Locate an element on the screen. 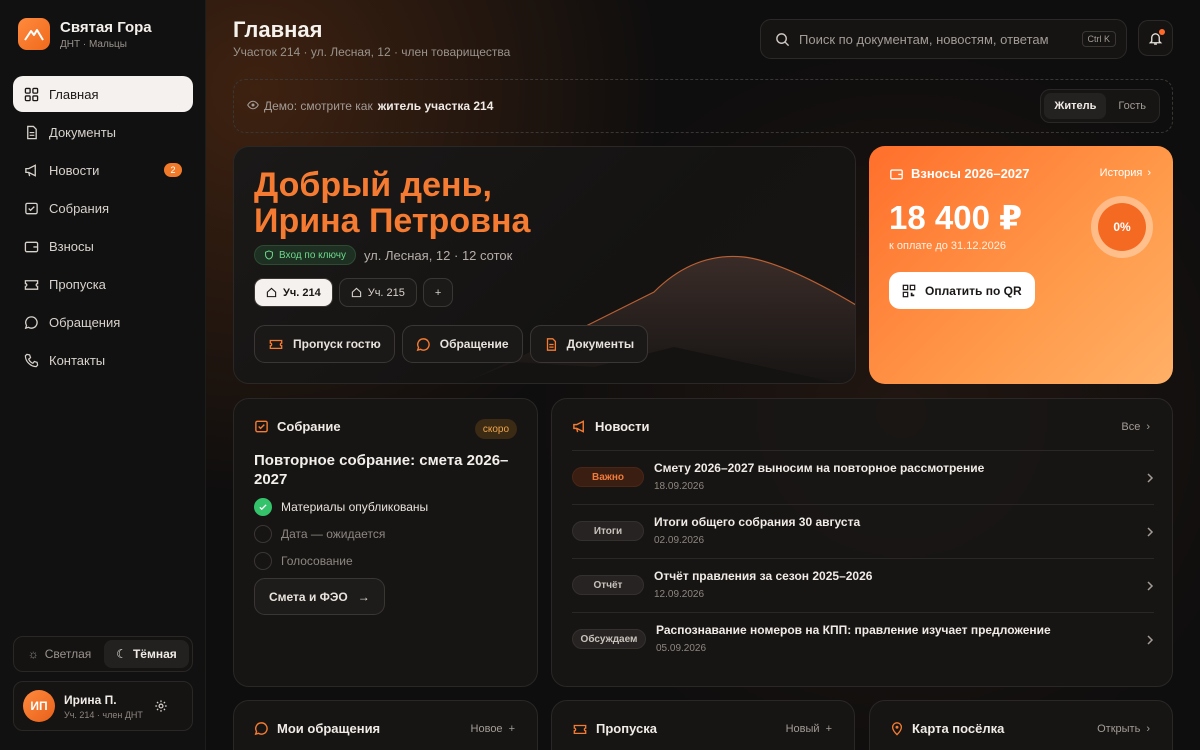 Image resolution: width=1200 pixels, height=750 pixels. fees-history-label: История is located at coordinates (1121, 173).